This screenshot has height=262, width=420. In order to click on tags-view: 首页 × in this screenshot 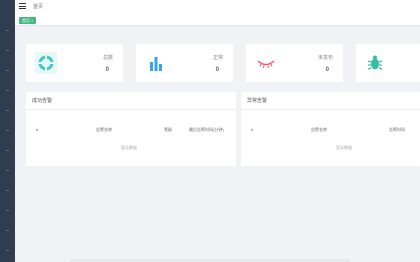, I will do `click(217, 20)`.